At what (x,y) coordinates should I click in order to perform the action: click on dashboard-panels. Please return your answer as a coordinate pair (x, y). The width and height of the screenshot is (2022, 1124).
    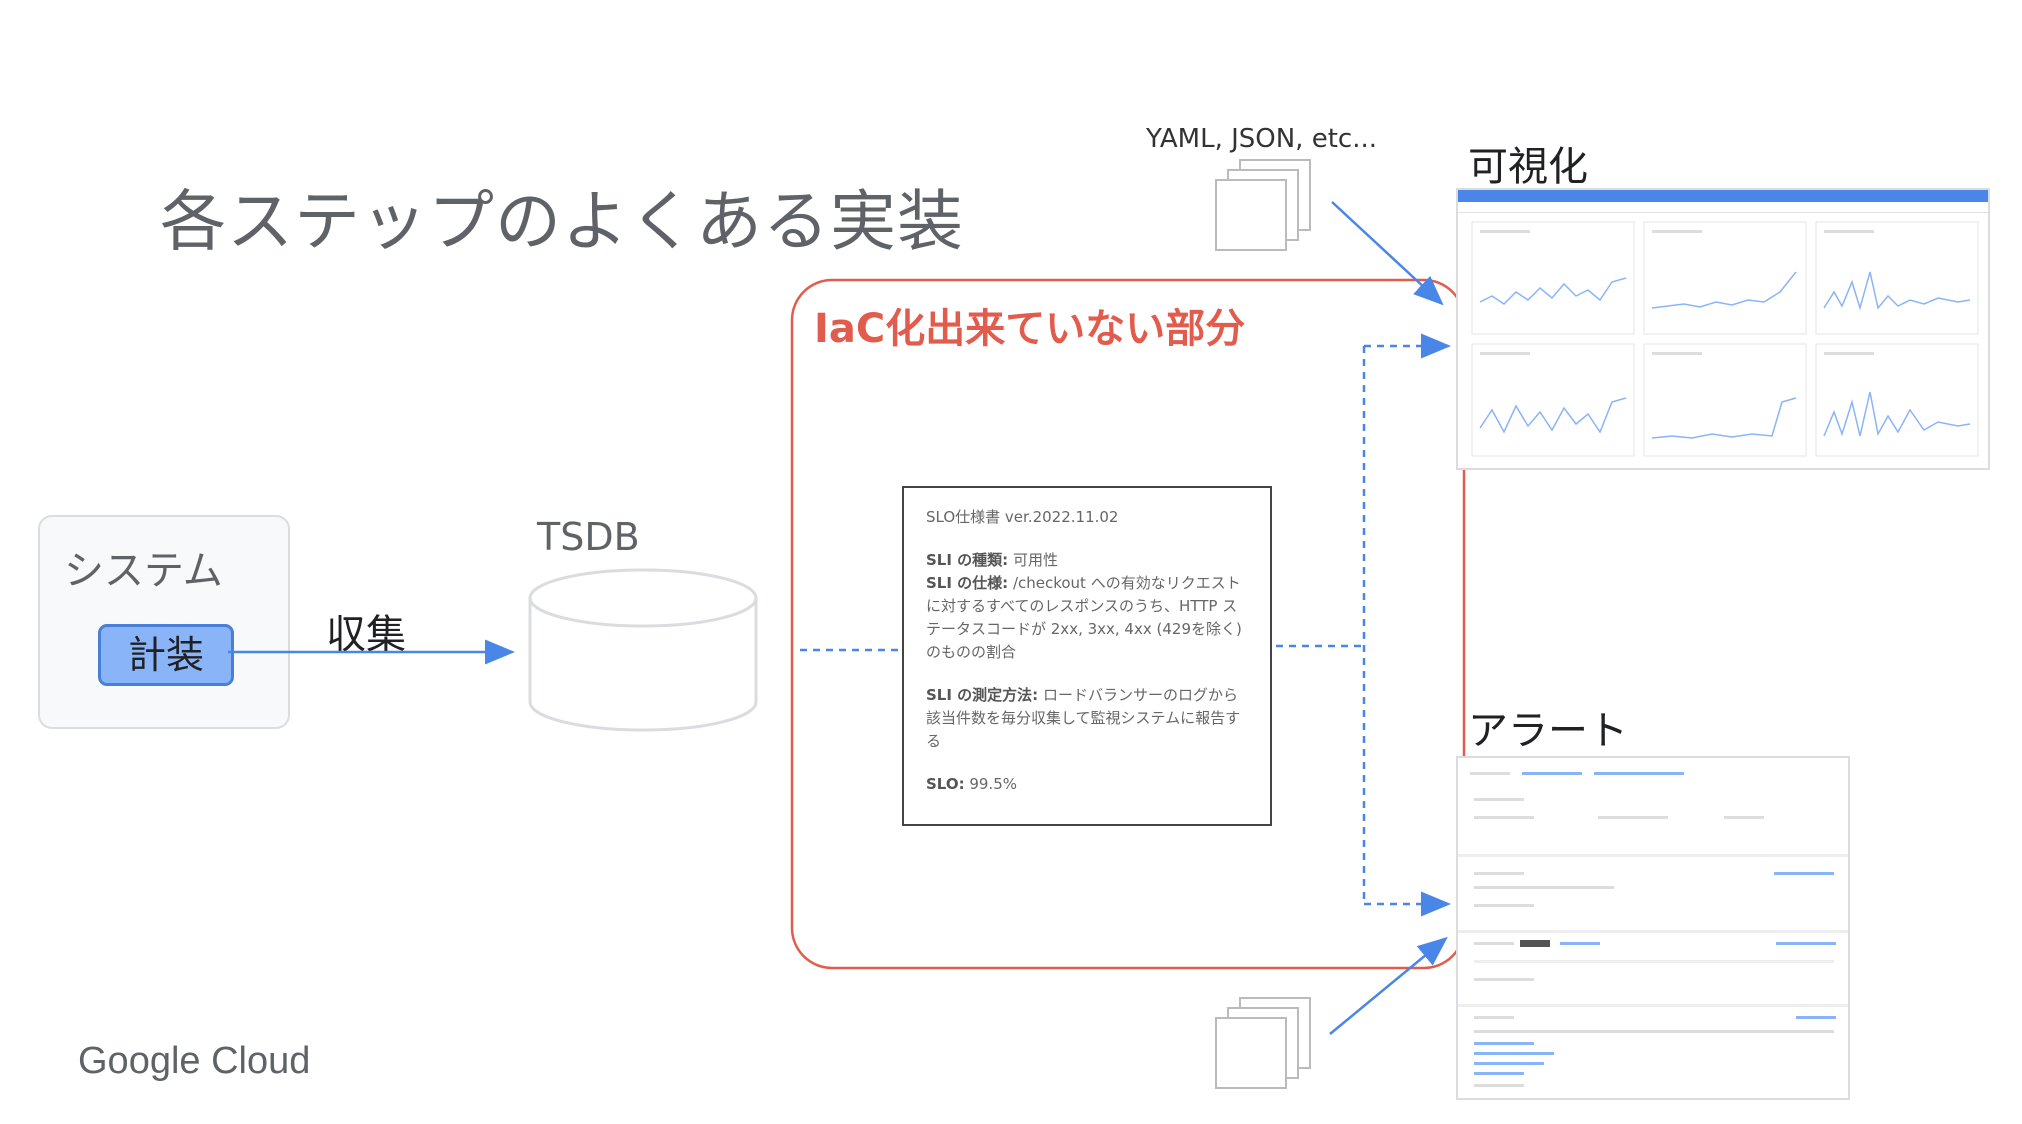
    Looking at the image, I should click on (1725, 339).